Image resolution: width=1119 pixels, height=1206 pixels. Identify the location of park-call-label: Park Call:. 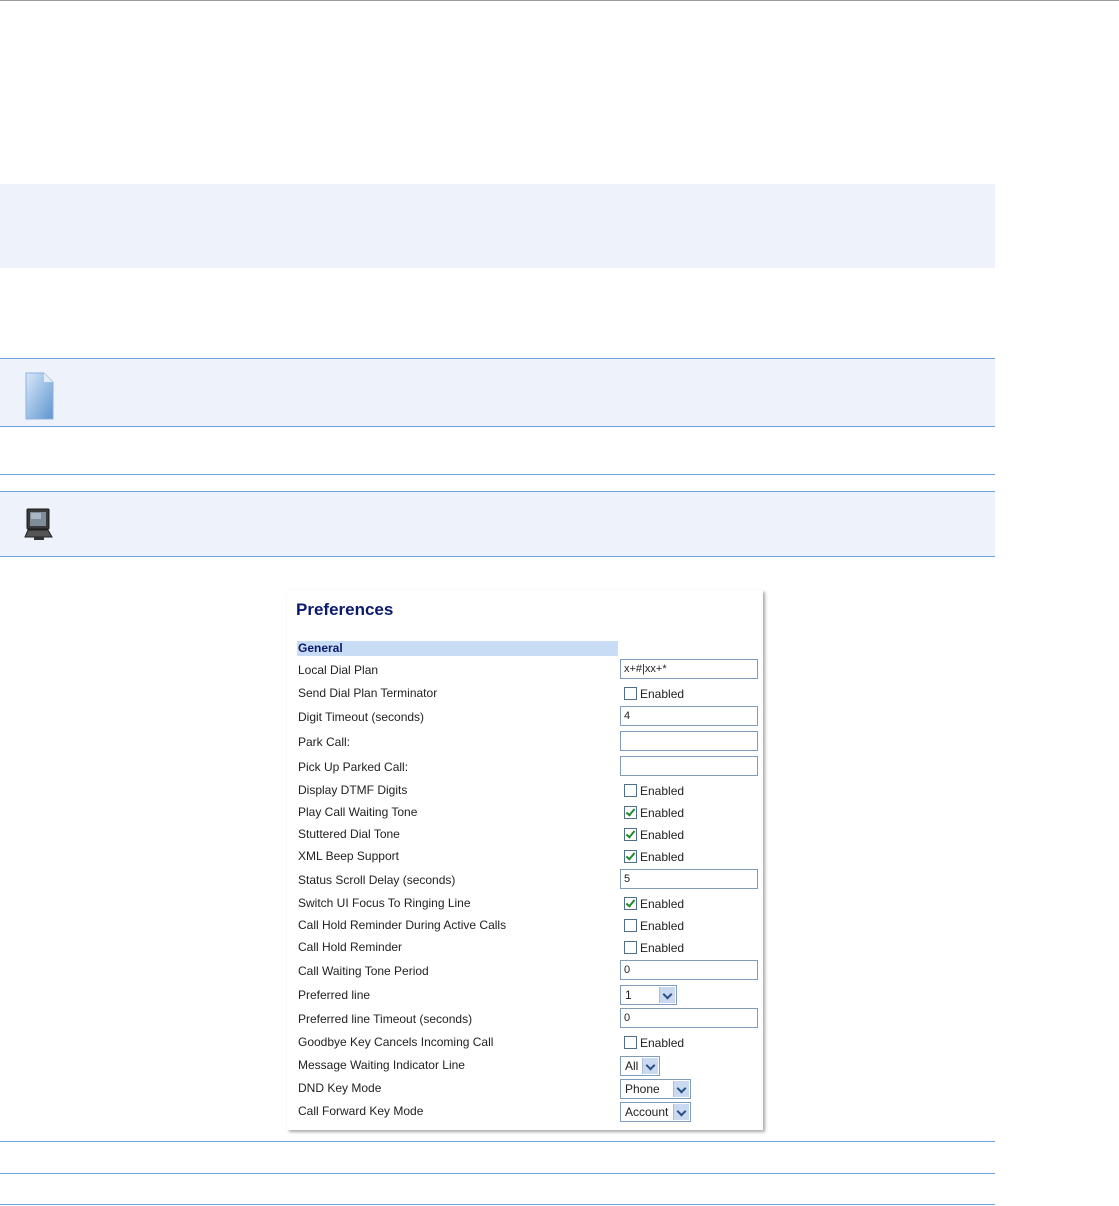
(324, 742).